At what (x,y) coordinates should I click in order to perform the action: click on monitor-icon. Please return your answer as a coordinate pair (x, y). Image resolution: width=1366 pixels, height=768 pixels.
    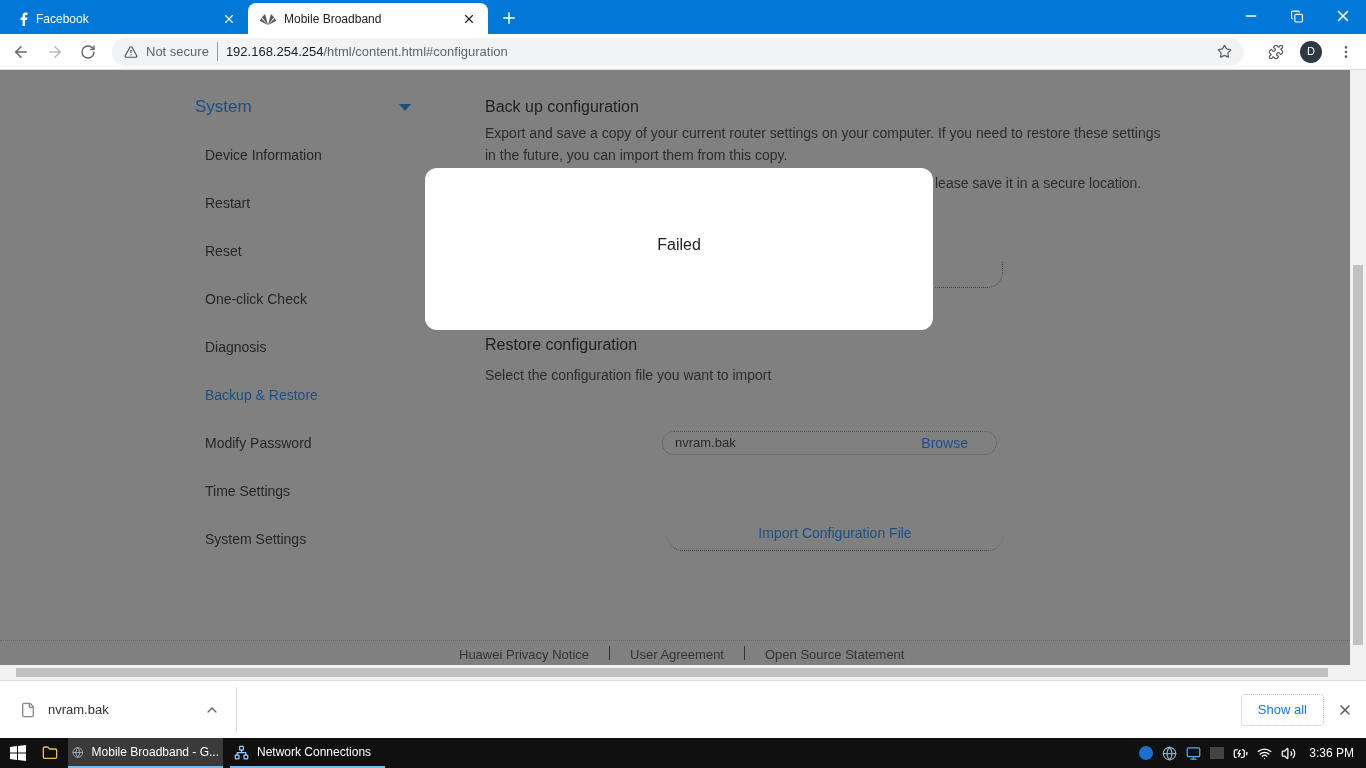
    Looking at the image, I should click on (1194, 753).